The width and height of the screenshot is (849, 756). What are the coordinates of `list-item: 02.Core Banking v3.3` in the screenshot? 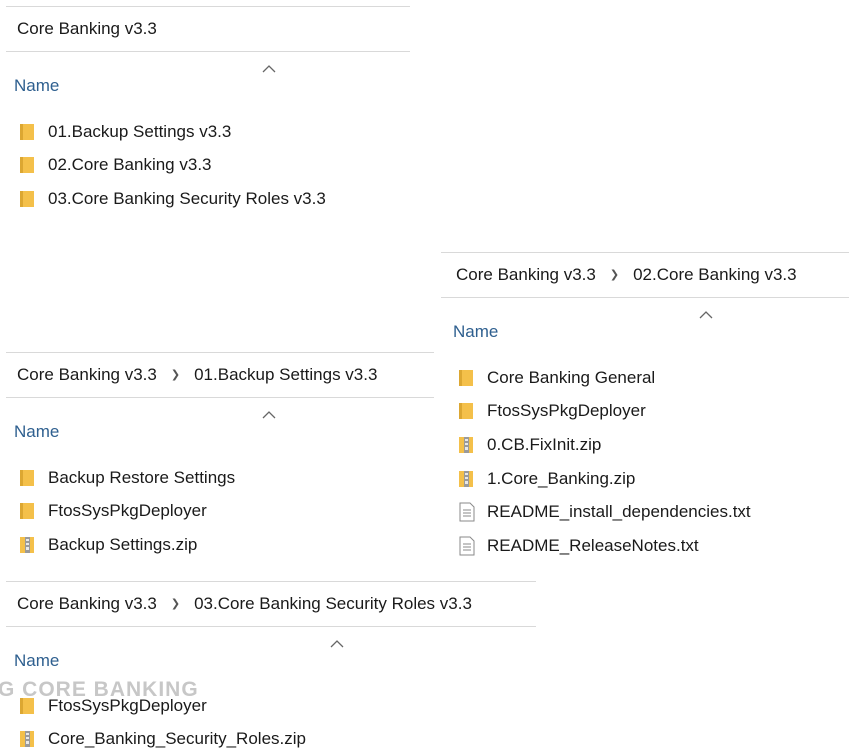 It's located at (172, 166).